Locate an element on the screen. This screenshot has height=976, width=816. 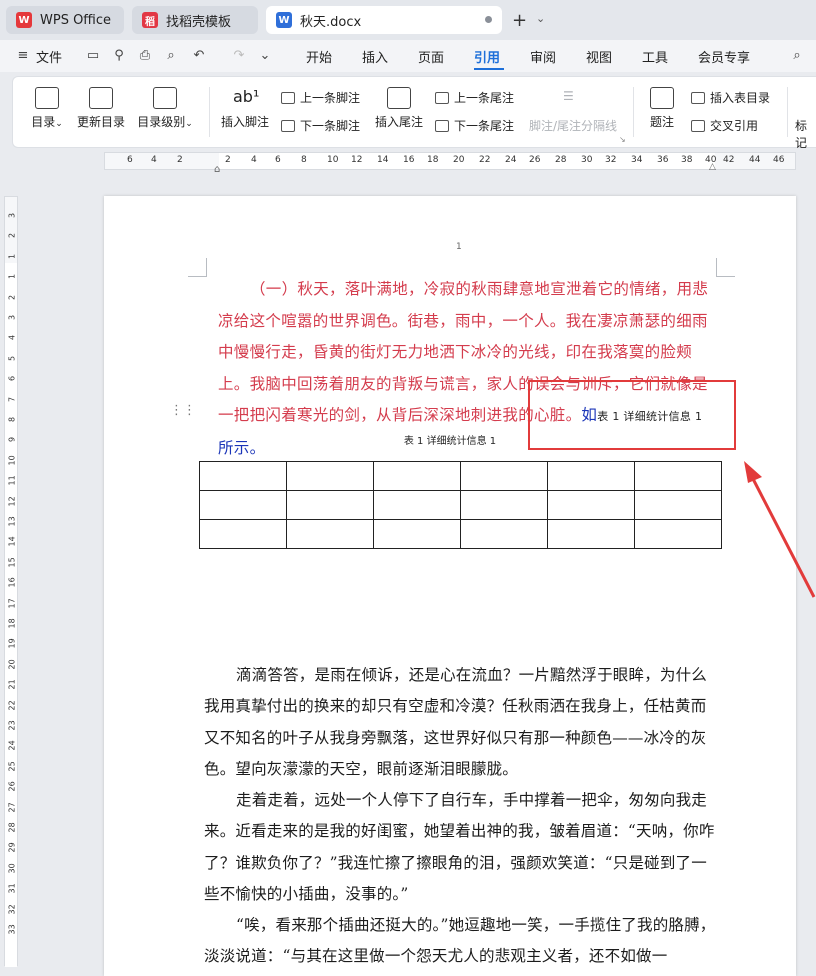
share-icon: ⚲ is located at coordinates (119, 56).